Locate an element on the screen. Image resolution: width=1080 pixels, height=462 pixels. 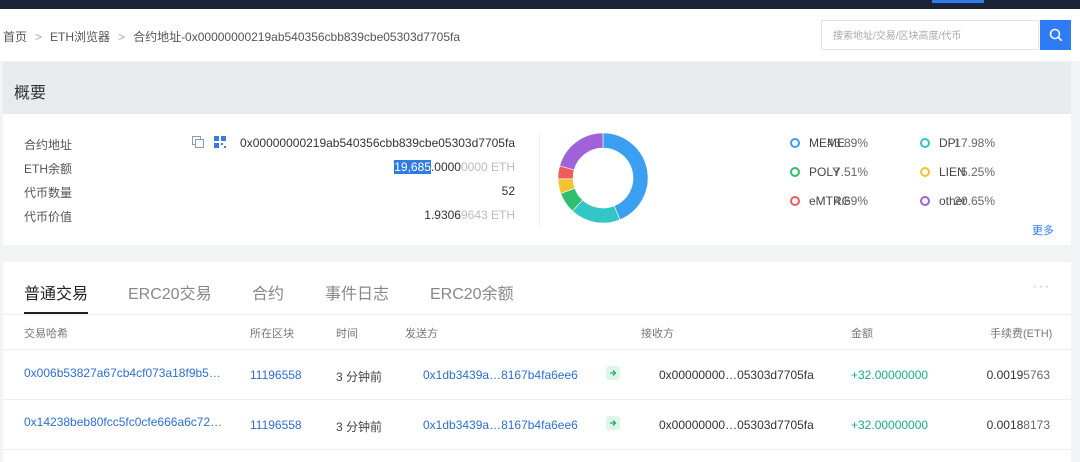
header-hash: 交易哈希 is located at coordinates (46, 334).